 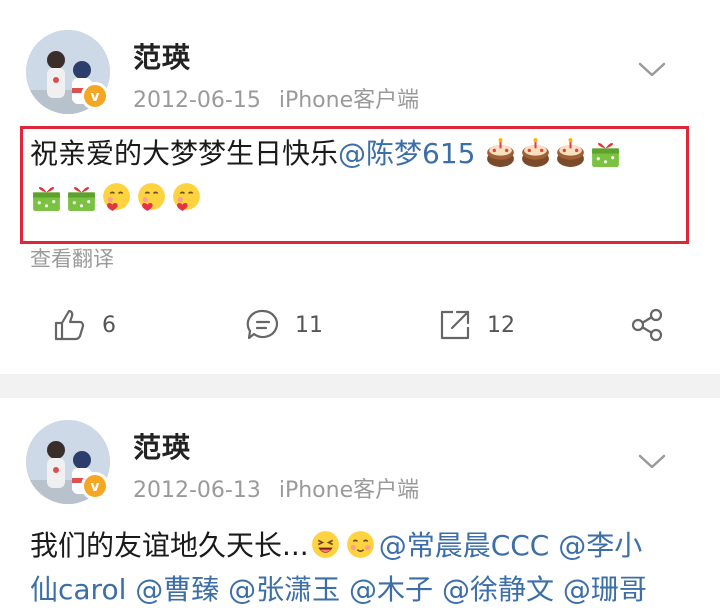 I want to click on share-nodes-icon, so click(x=647, y=325).